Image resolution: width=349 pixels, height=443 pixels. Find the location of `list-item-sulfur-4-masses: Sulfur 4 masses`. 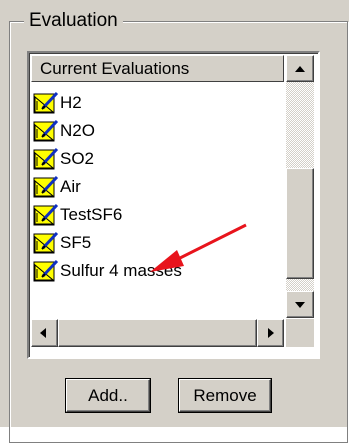

list-item-sulfur-4-masses: Sulfur 4 masses is located at coordinates (107, 271).